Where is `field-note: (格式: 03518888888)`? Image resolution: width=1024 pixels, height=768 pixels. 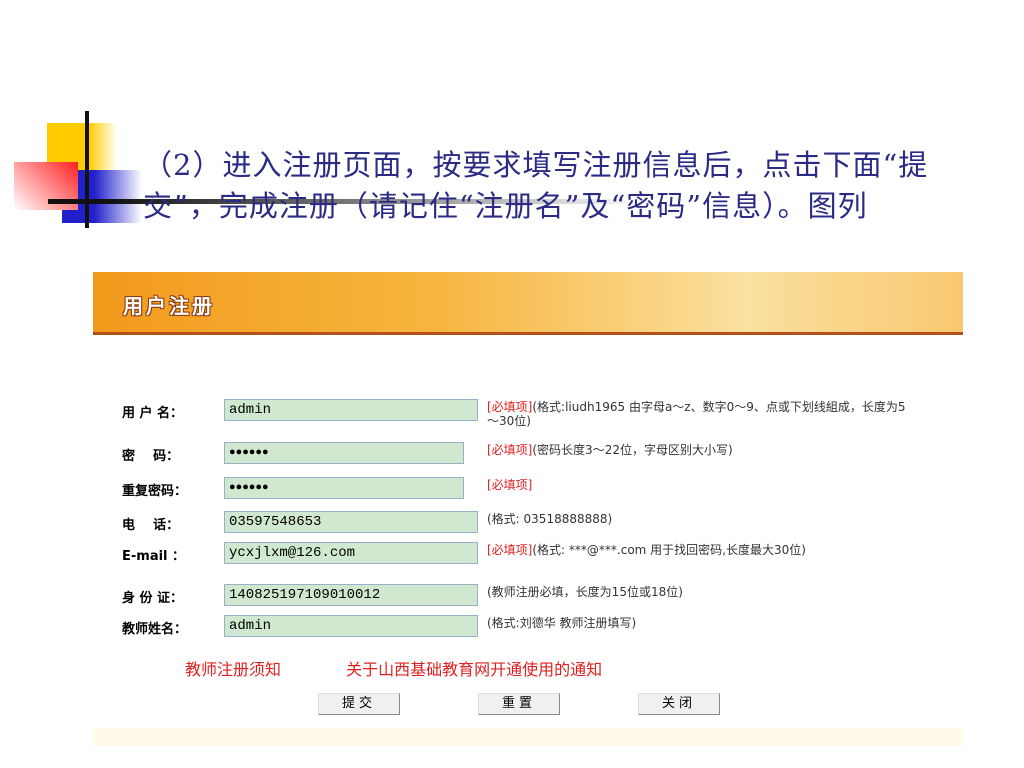 field-note: (格式: 03518888888) is located at coordinates (550, 519).